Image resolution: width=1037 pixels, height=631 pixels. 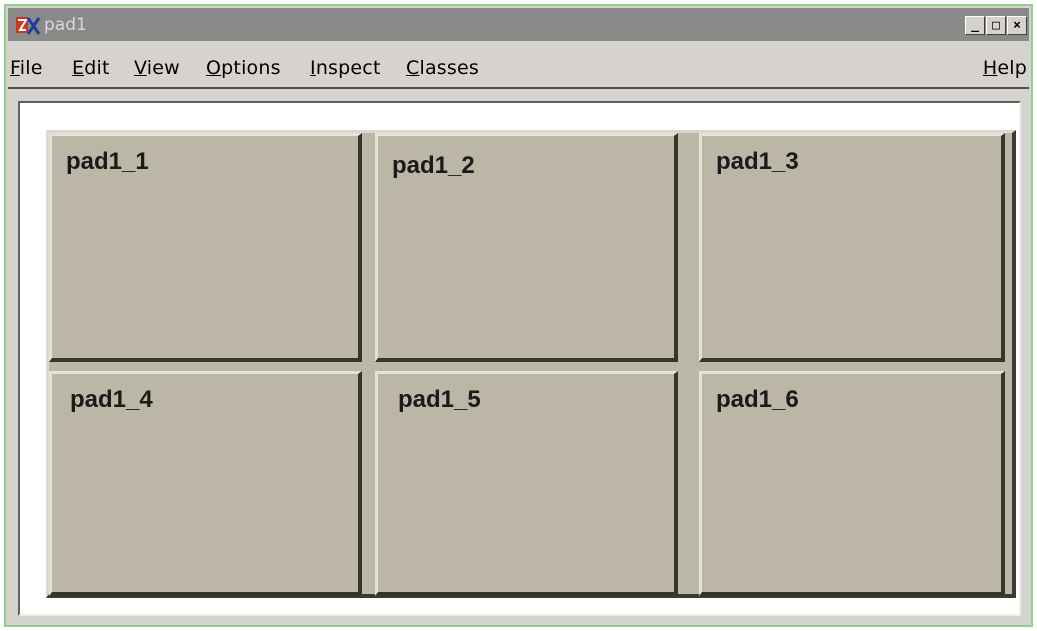 What do you see at coordinates (449, 68) in the screenshot?
I see `menu-classes-label: lasses` at bounding box center [449, 68].